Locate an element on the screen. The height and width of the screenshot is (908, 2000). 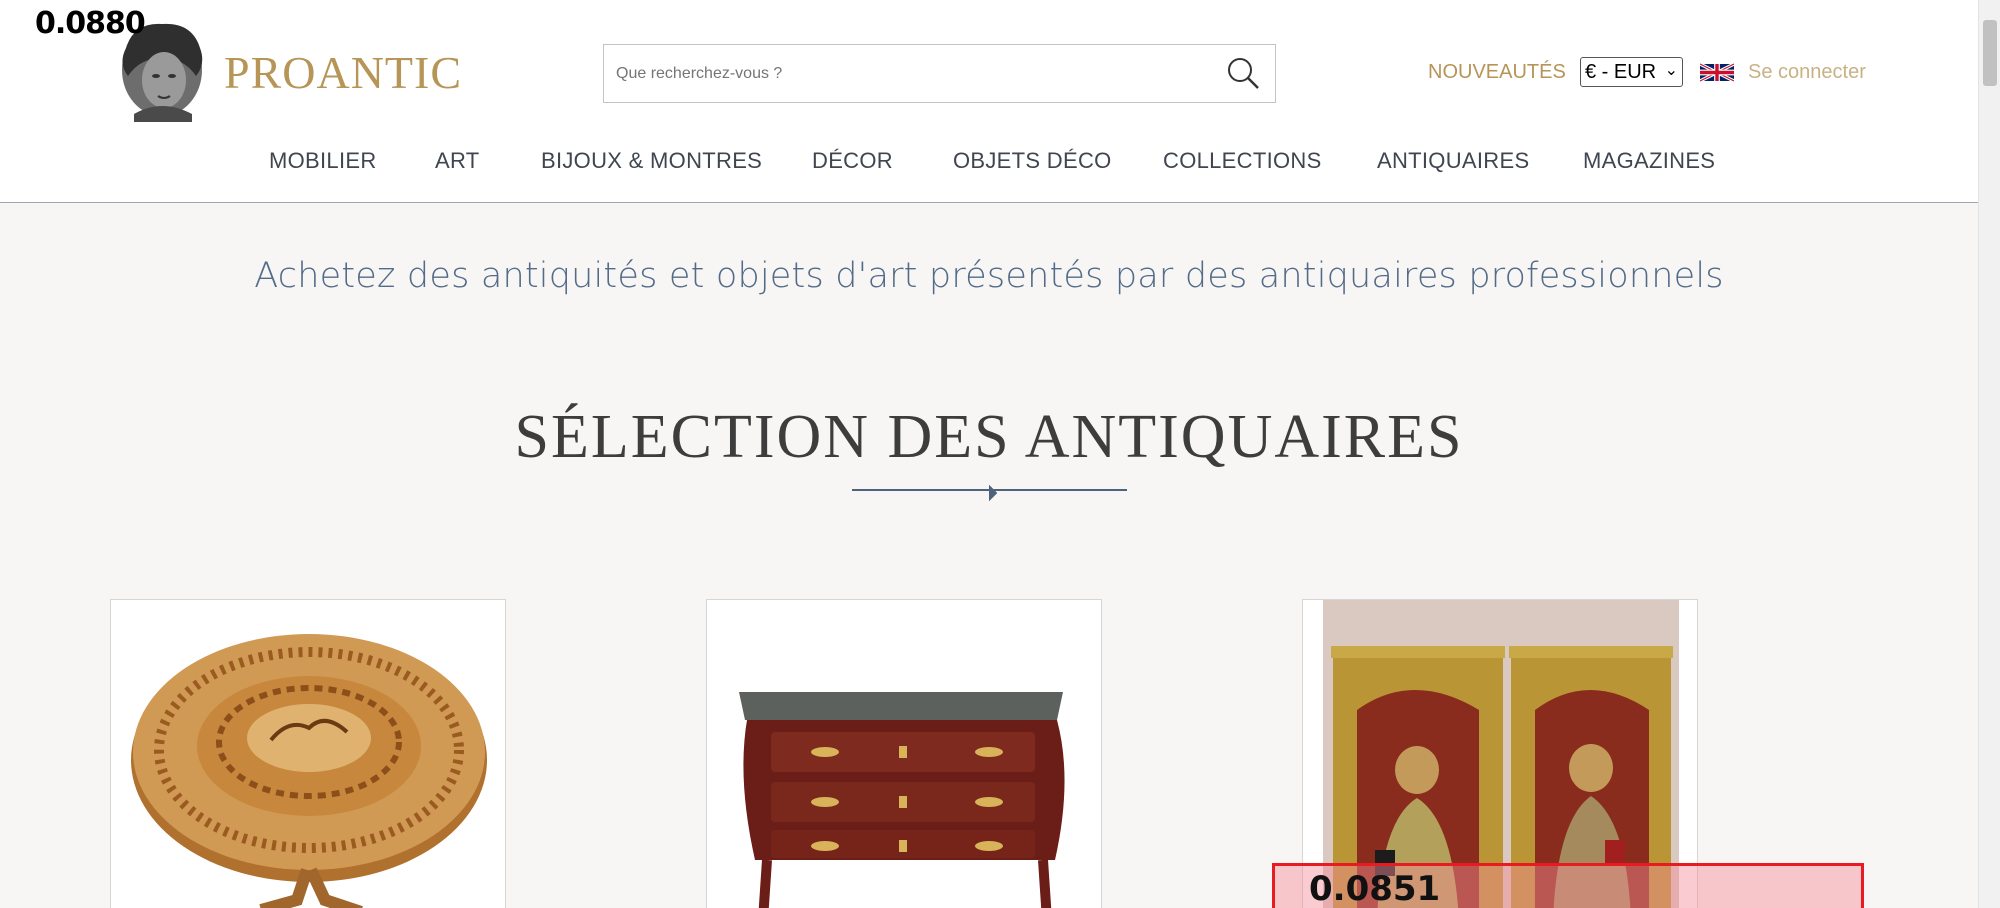
product-card-commode is located at coordinates (904, 753).